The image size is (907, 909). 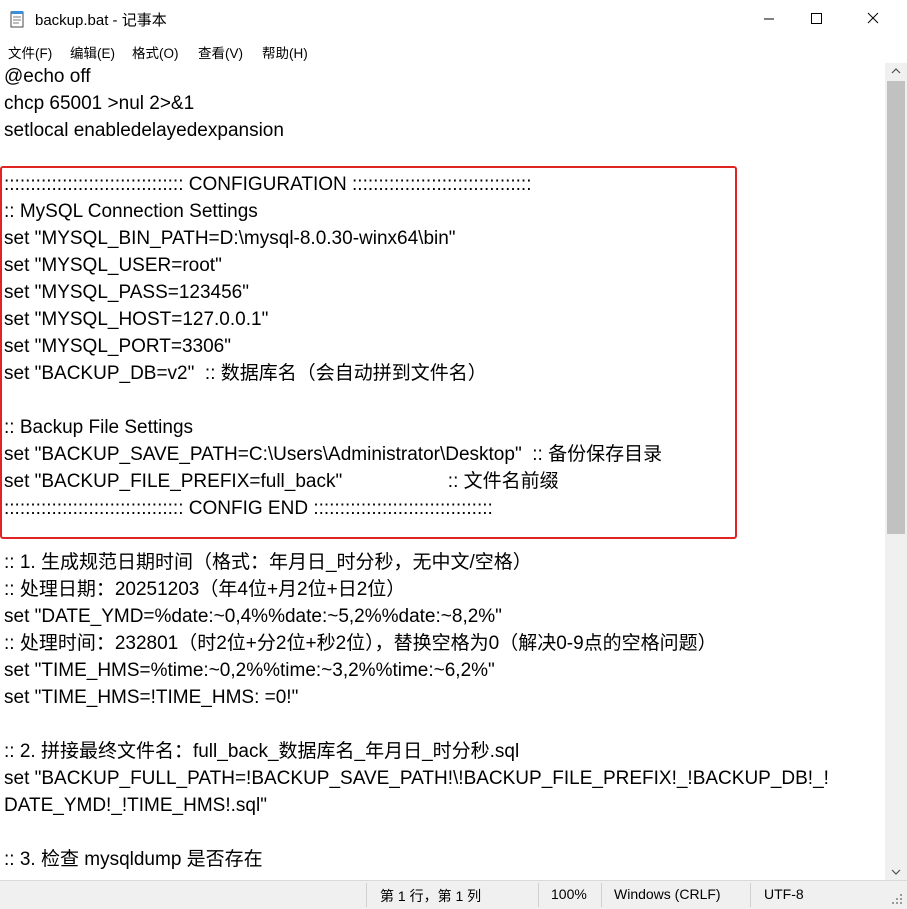 What do you see at coordinates (113, 265) in the screenshot?
I see `code-line: set "MYSQL_USER=root"` at bounding box center [113, 265].